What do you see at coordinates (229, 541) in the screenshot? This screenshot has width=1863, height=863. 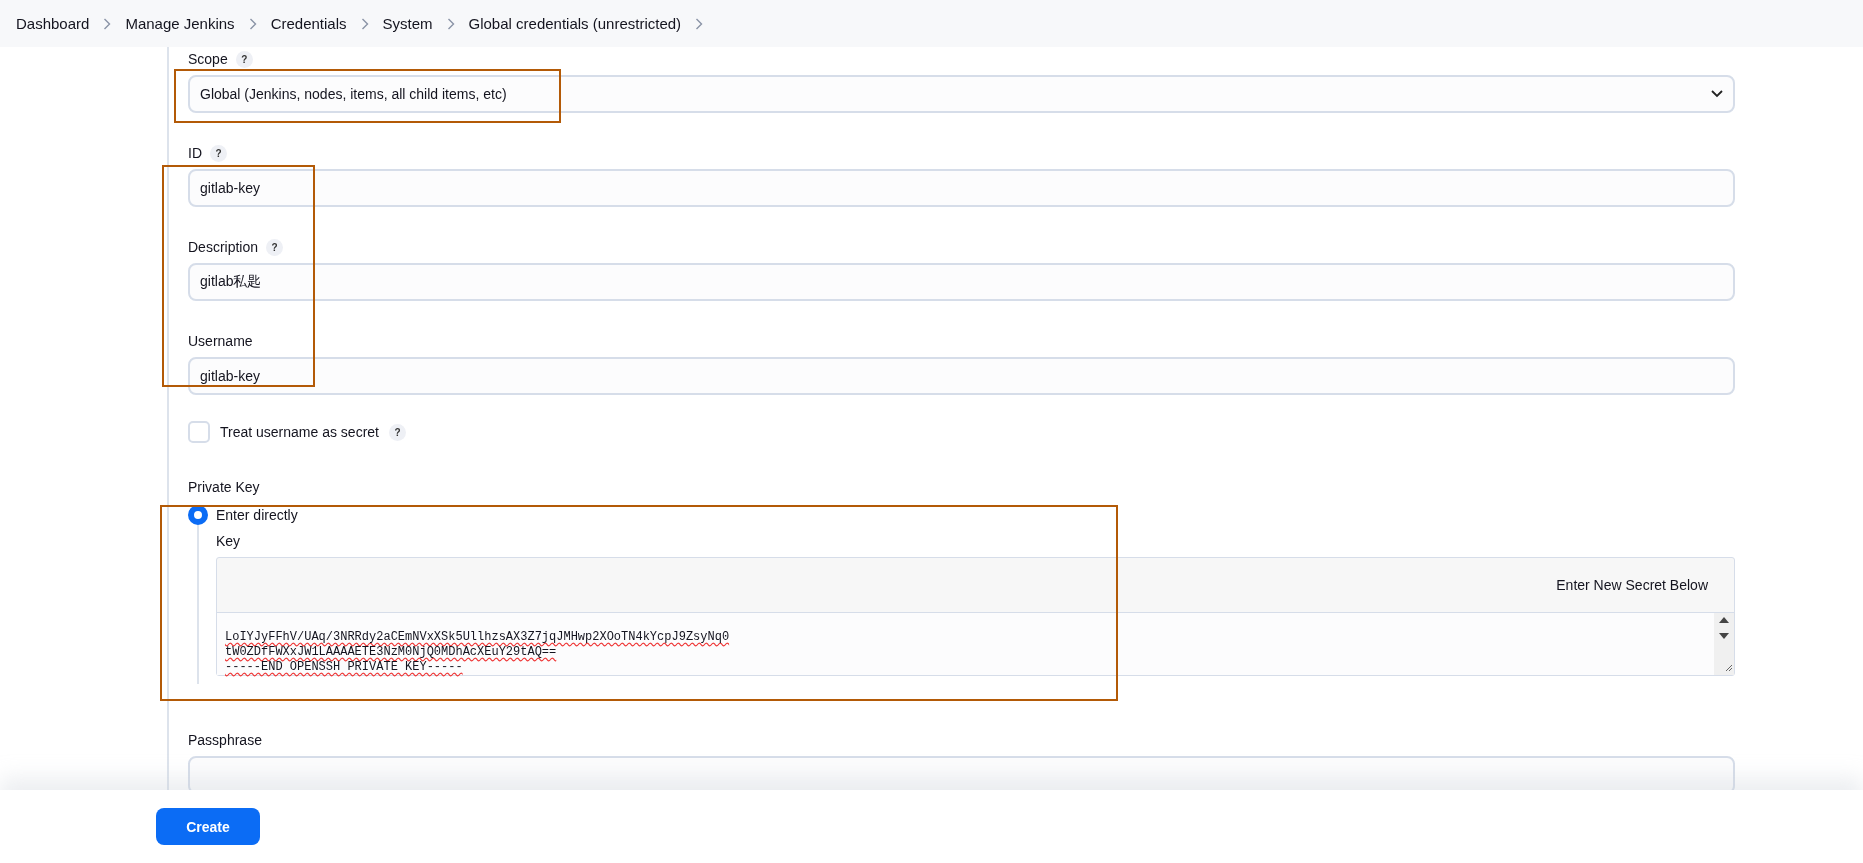 I see `field-label: Key` at bounding box center [229, 541].